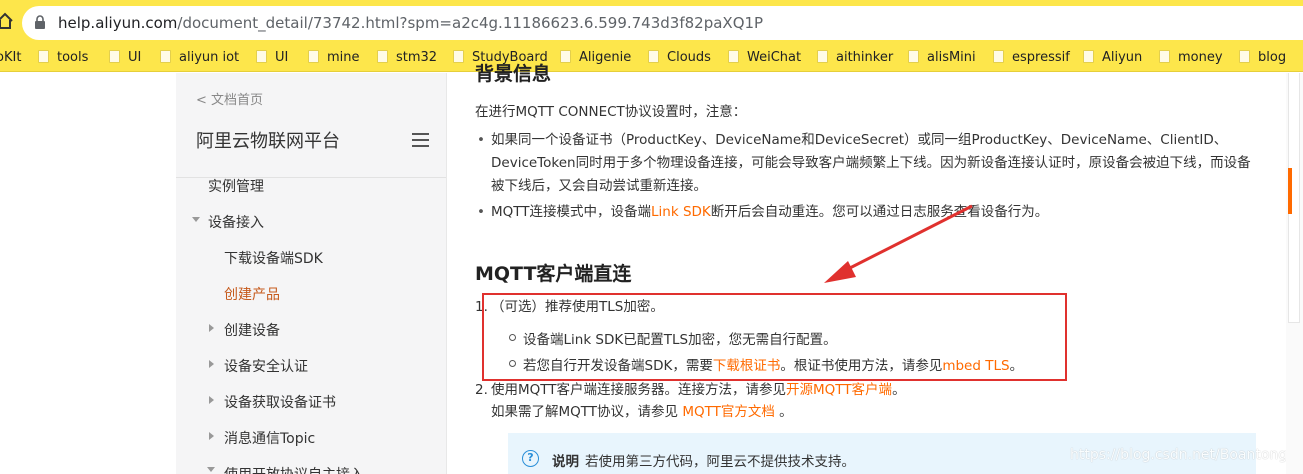 The height and width of the screenshot is (474, 1303). Describe the element at coordinates (774, 57) in the screenshot. I see `bookmark-label: WeiChat` at that location.